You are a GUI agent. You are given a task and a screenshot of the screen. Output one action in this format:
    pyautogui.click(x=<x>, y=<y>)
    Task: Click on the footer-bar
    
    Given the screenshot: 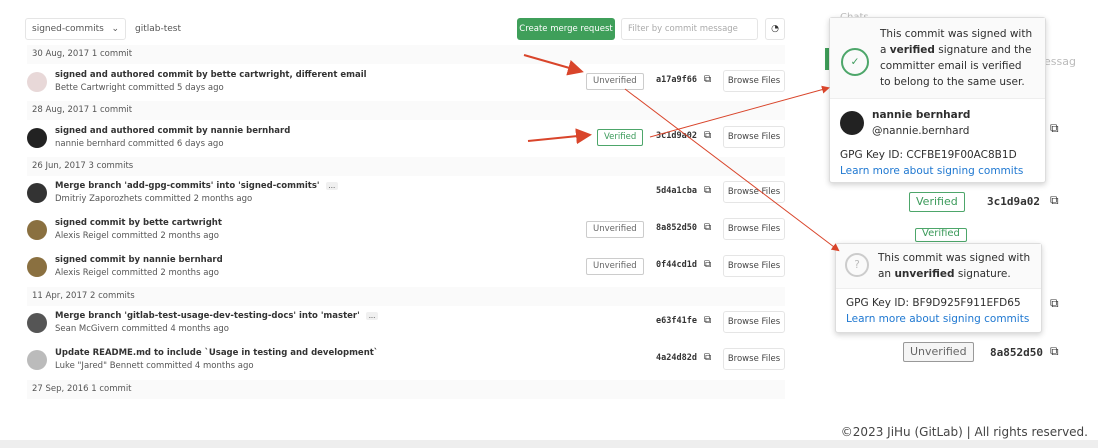 What is the action you would take?
    pyautogui.click(x=549, y=444)
    